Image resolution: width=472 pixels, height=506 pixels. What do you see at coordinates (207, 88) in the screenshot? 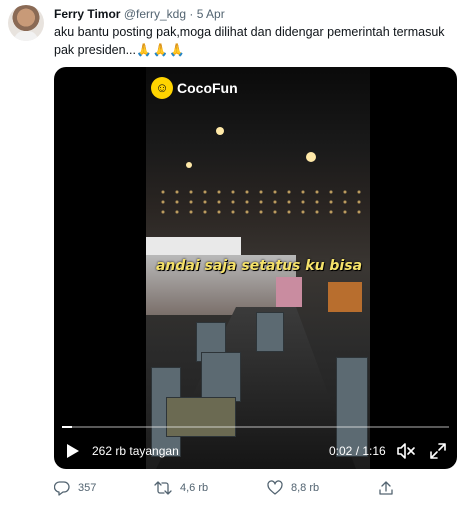
I see `cocofun-logo-text: CocoFun` at bounding box center [207, 88].